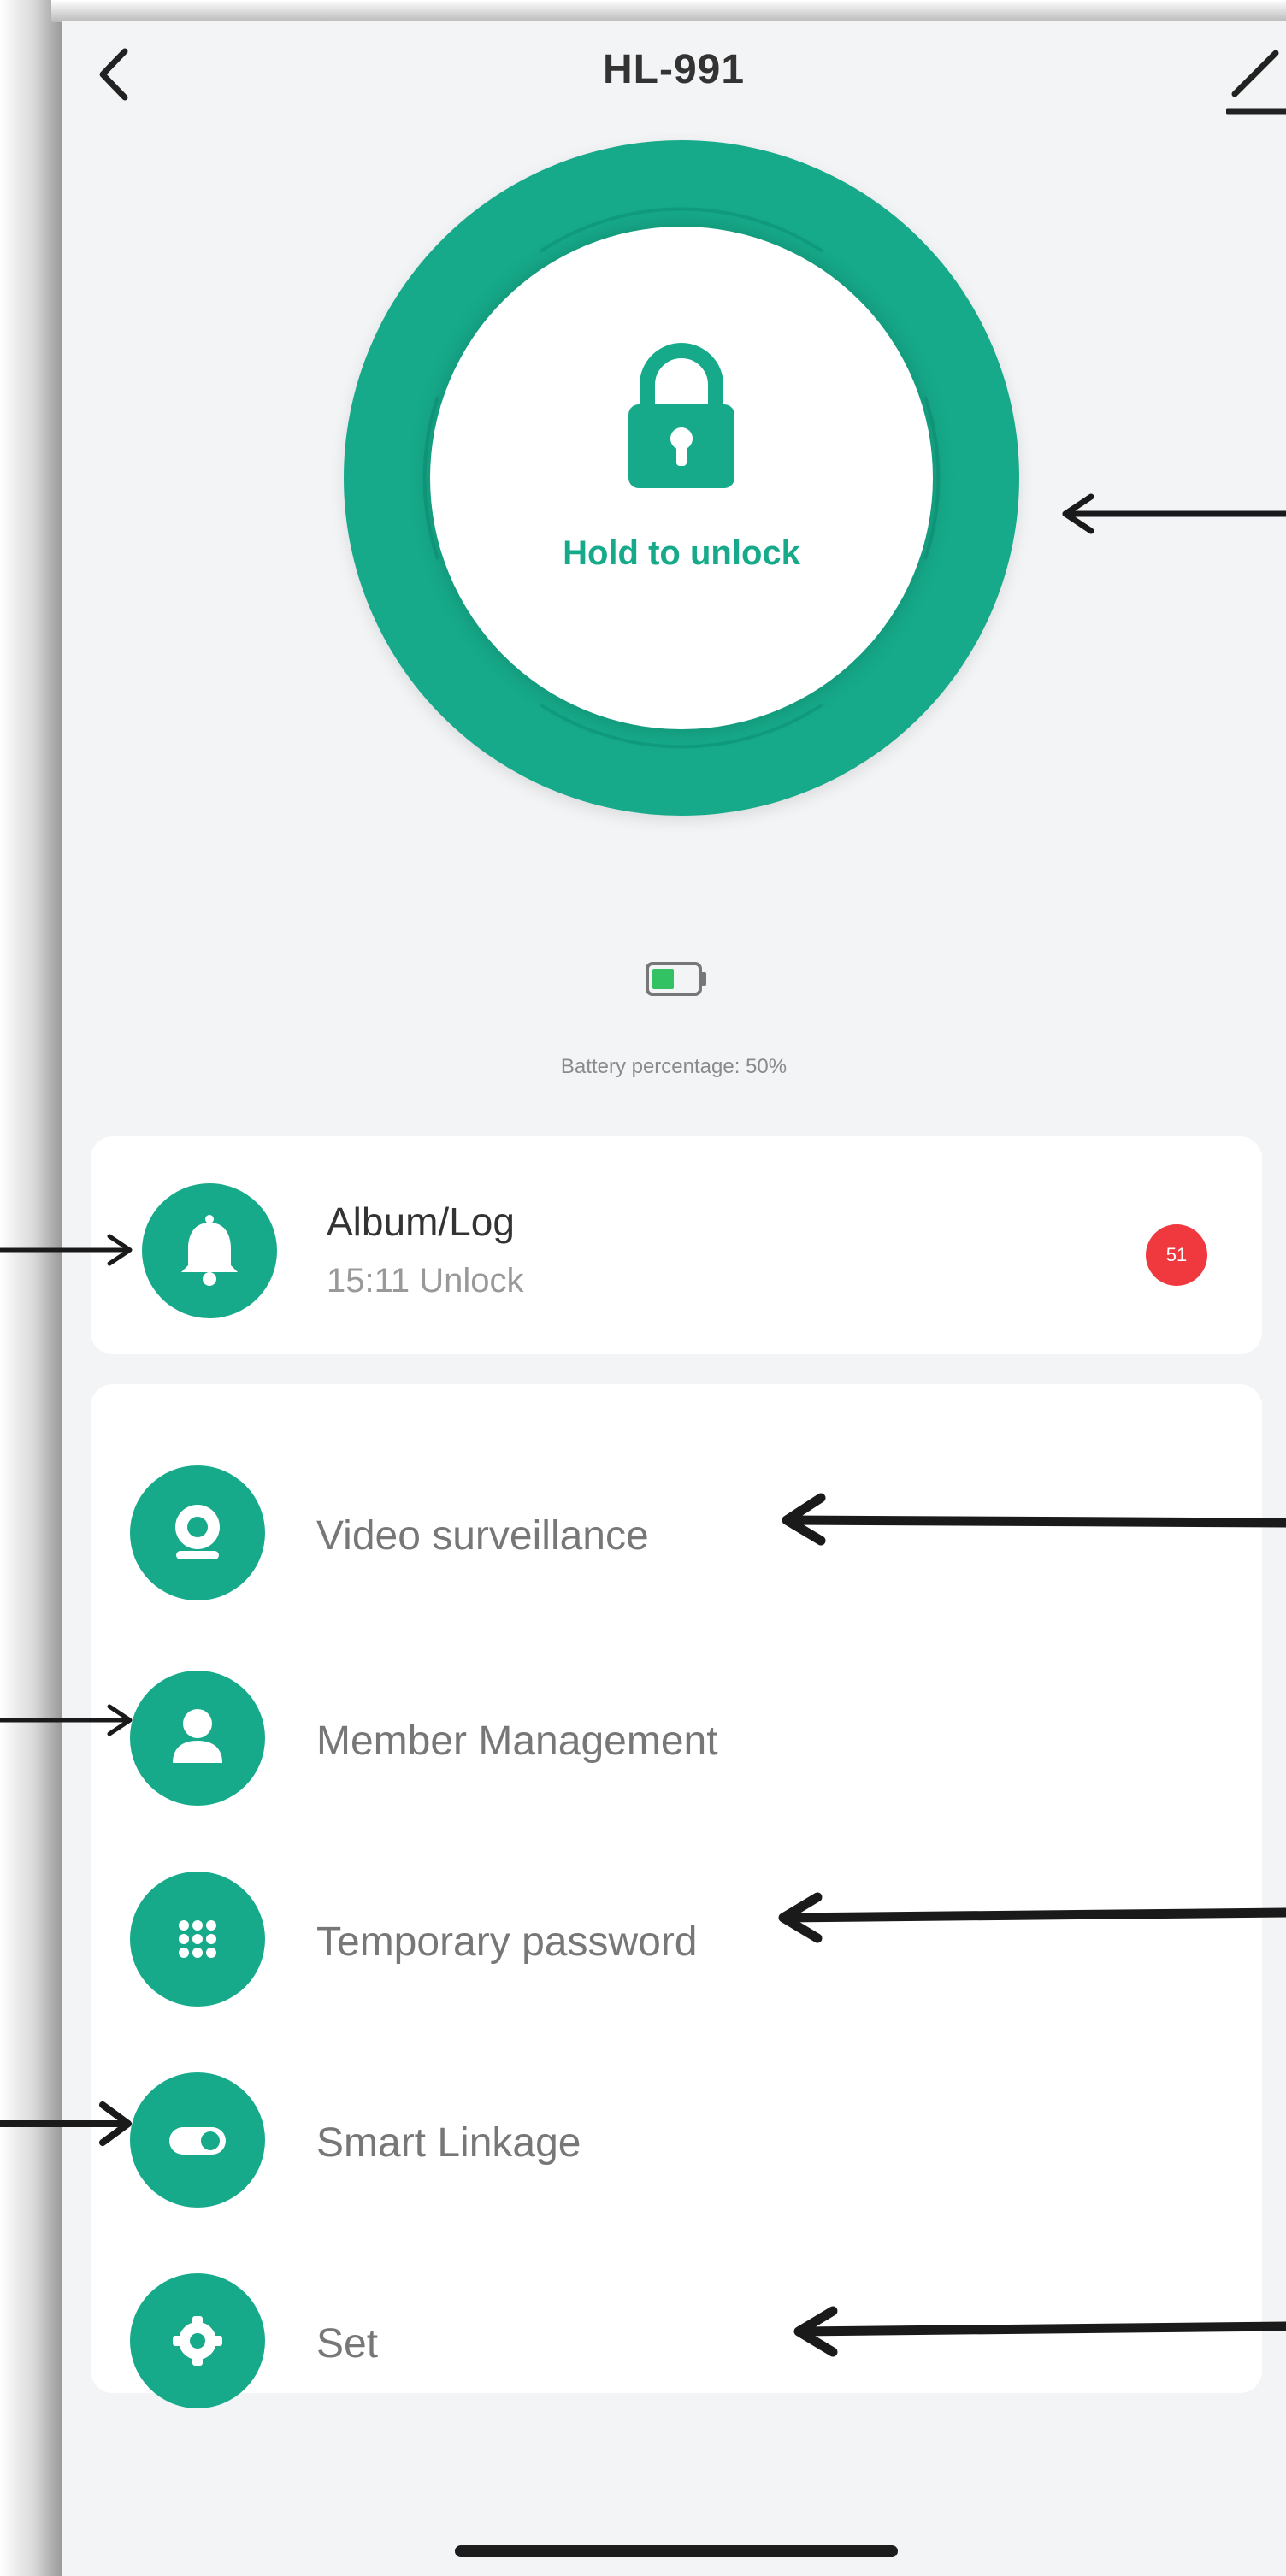 The height and width of the screenshot is (2576, 1286). What do you see at coordinates (668, 11) in the screenshot?
I see `device-frame-top-edge` at bounding box center [668, 11].